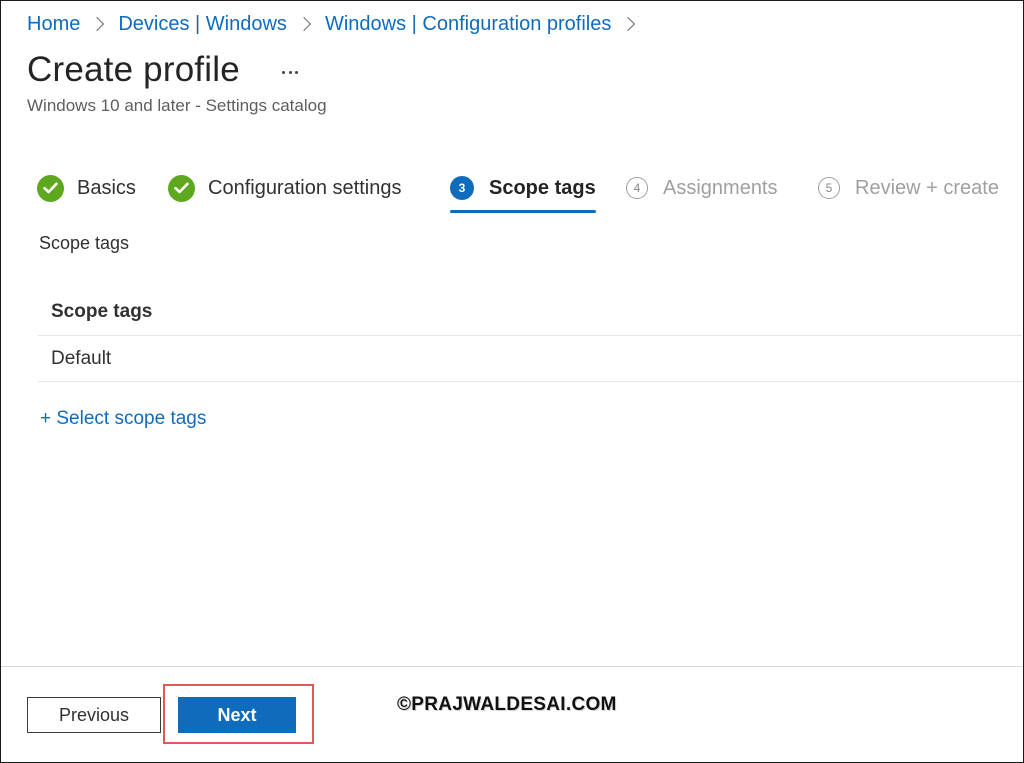 Image resolution: width=1024 pixels, height=763 pixels. Describe the element at coordinates (123, 419) in the screenshot. I see `select-scope-tags-link: + Select scope tags` at that location.